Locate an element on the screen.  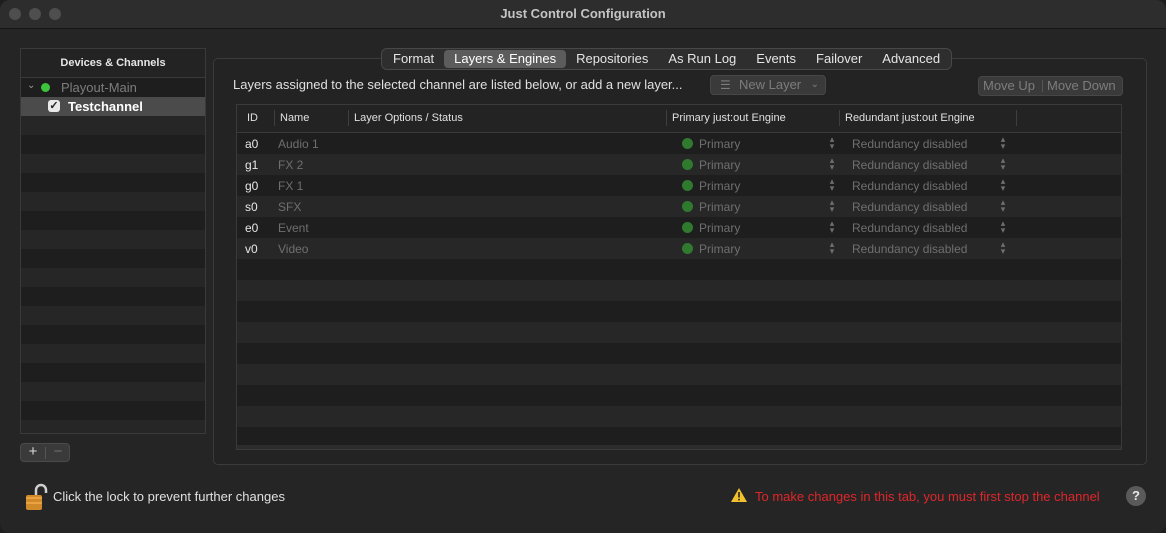
table-row: g0 FX 1 Primary ▴ ▾ Redundancy disabled ▴ ▾ is located at coordinates (679, 185).